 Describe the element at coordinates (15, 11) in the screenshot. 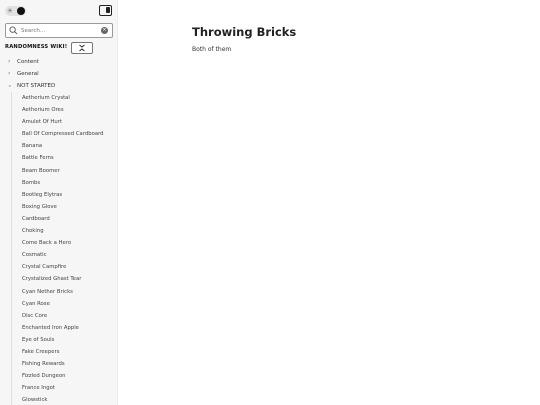

I see `theme-toggle: ☀` at that location.